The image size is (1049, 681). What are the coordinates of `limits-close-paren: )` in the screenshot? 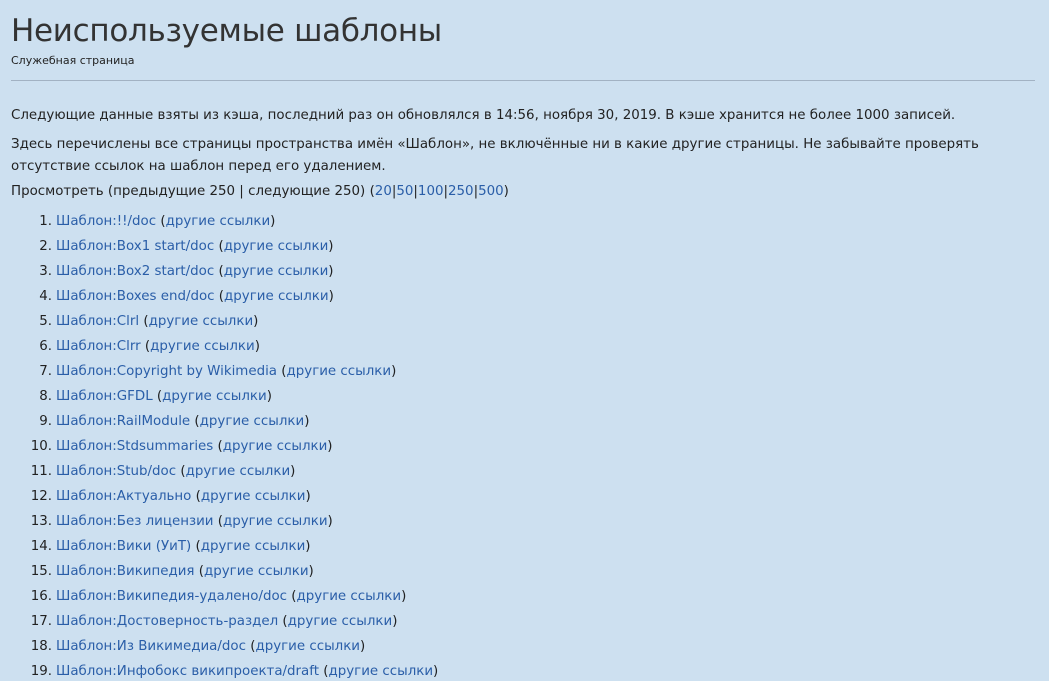 It's located at (506, 191).